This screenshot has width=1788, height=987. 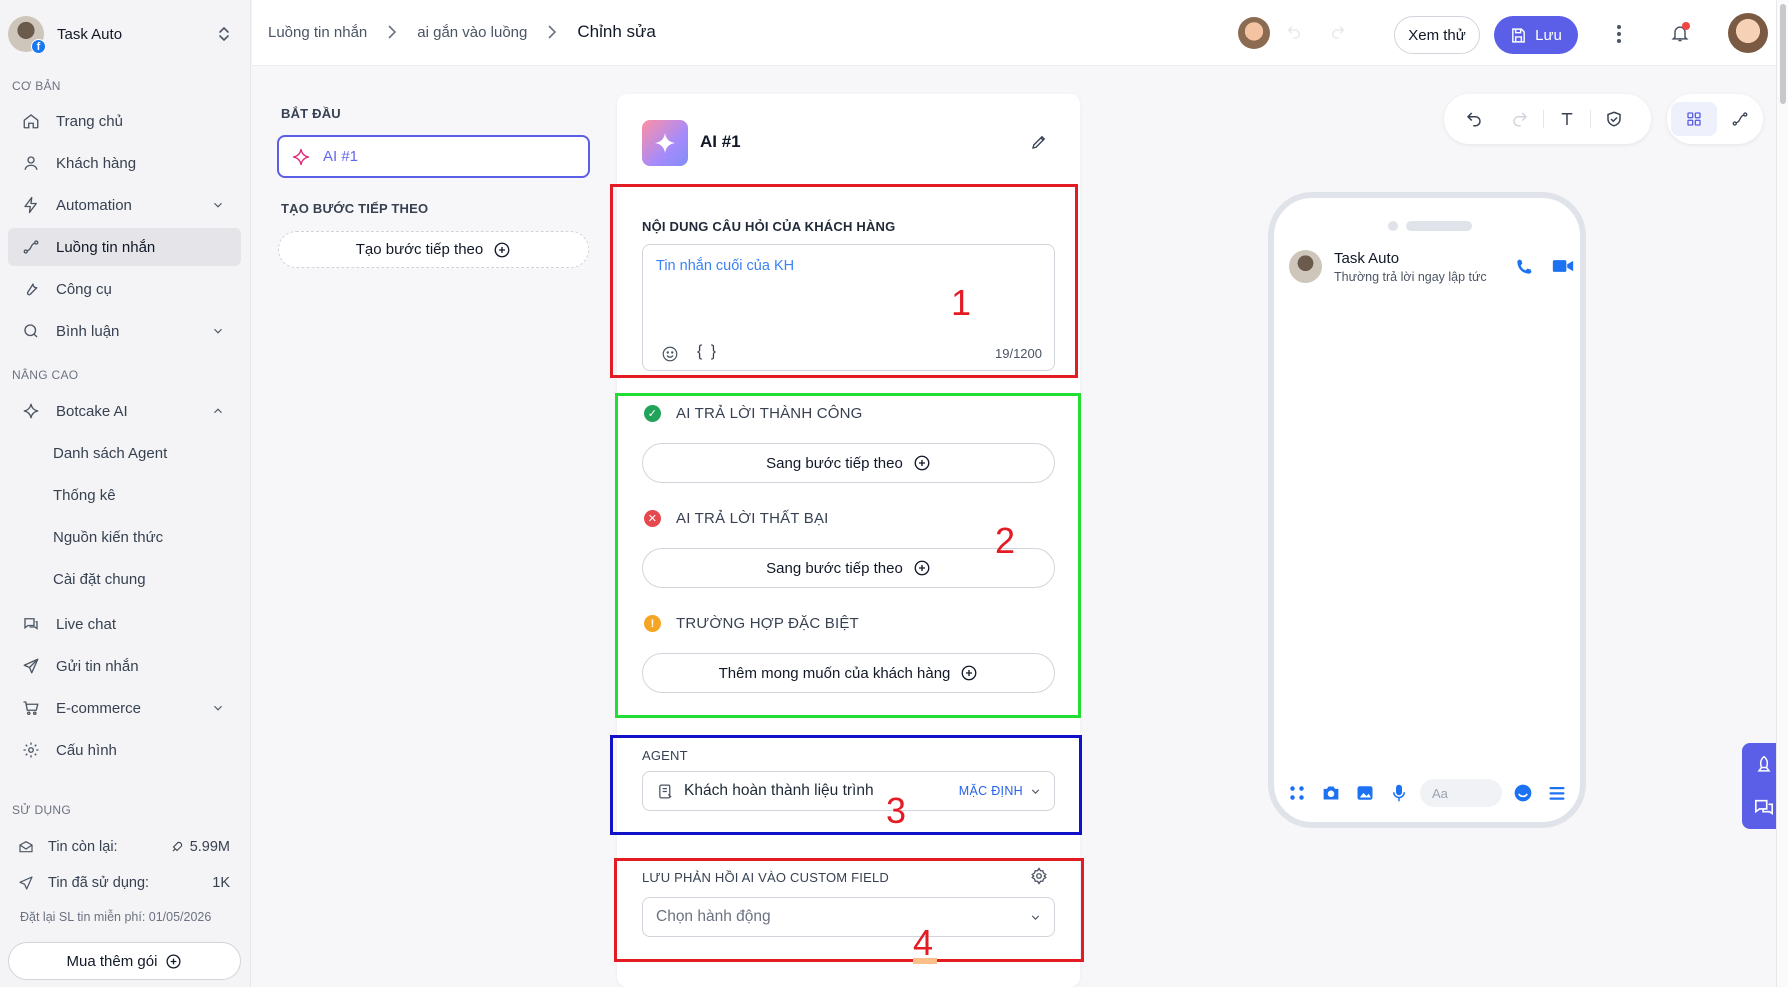 What do you see at coordinates (92, 411) in the screenshot?
I see `sidebar-item-label: Botcake AI` at bounding box center [92, 411].